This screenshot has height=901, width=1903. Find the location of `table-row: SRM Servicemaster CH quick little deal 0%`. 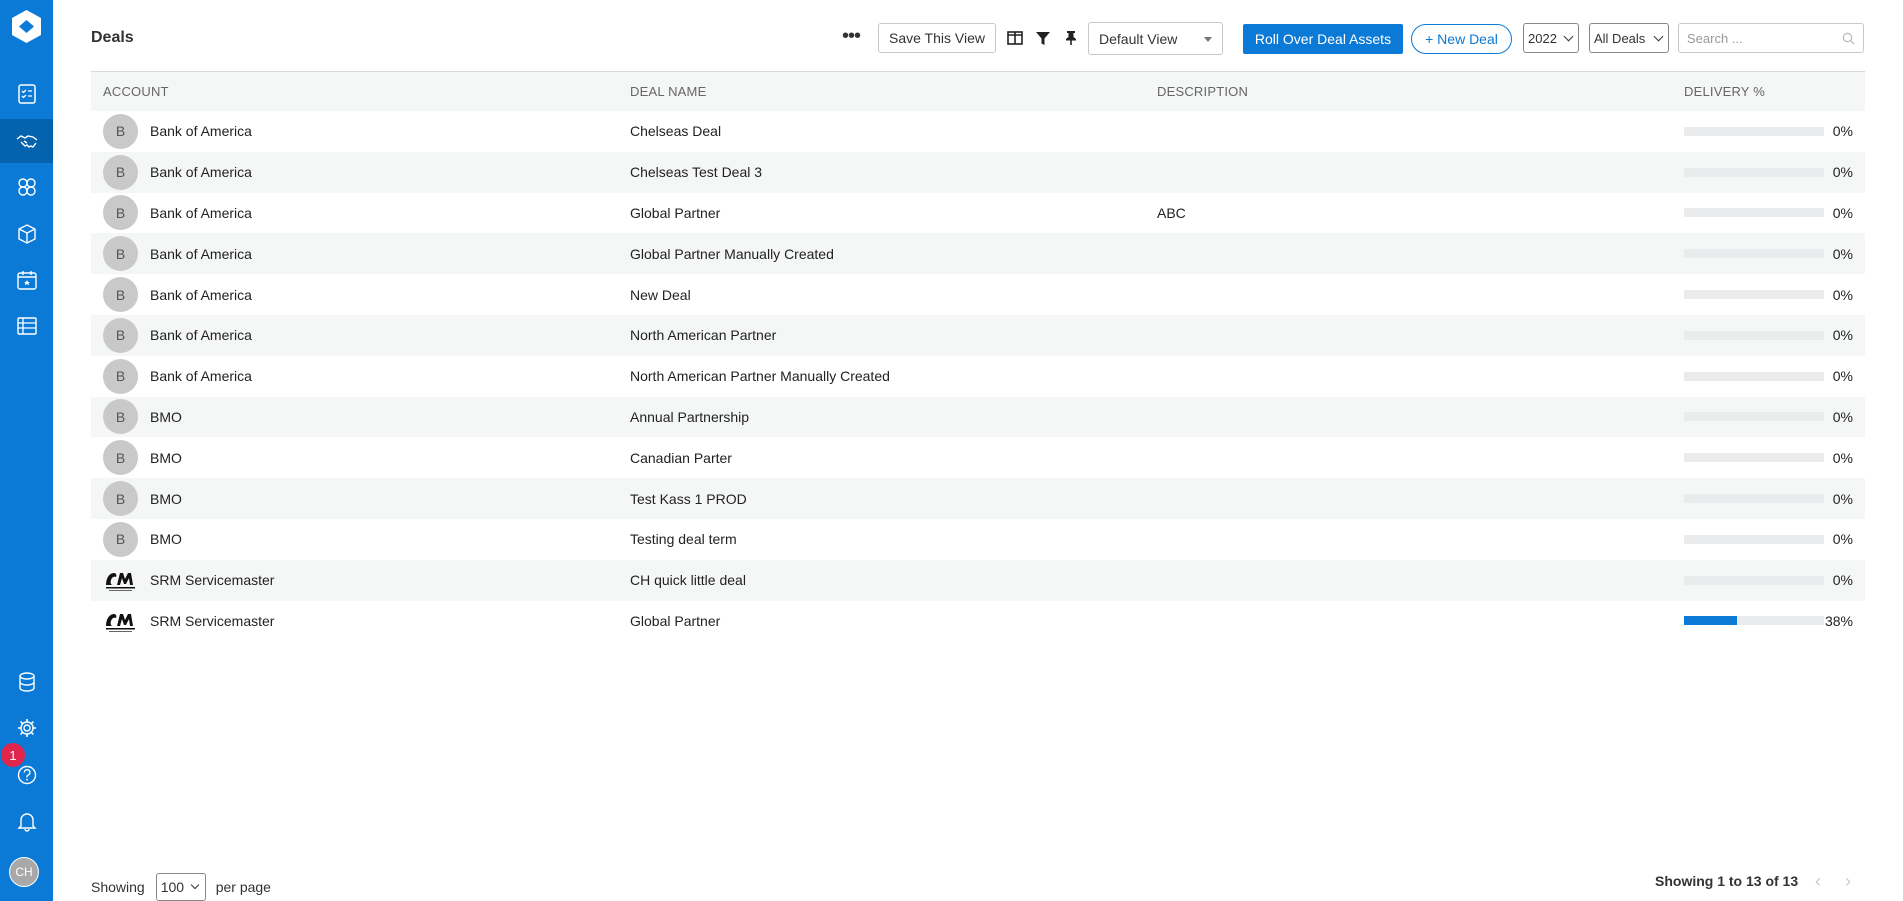

table-row: SRM Servicemaster CH quick little deal 0% is located at coordinates (978, 580).